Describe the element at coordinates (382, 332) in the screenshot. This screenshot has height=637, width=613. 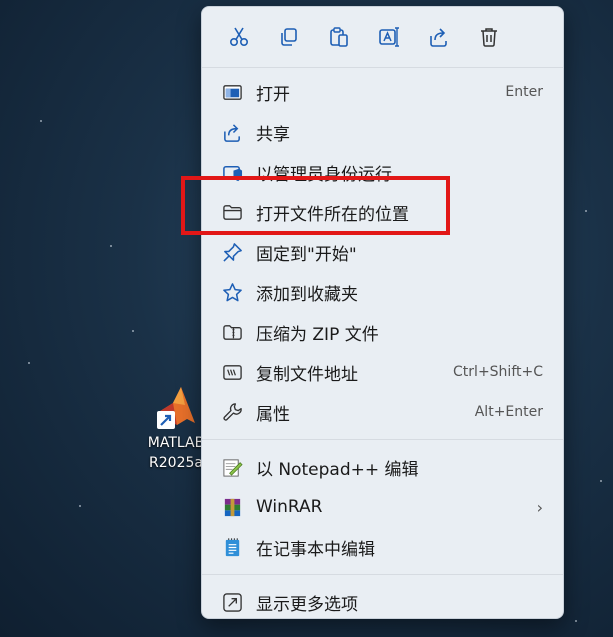
I see `menu-item-compress-zip: 压缩为 ZIP 文件` at that location.